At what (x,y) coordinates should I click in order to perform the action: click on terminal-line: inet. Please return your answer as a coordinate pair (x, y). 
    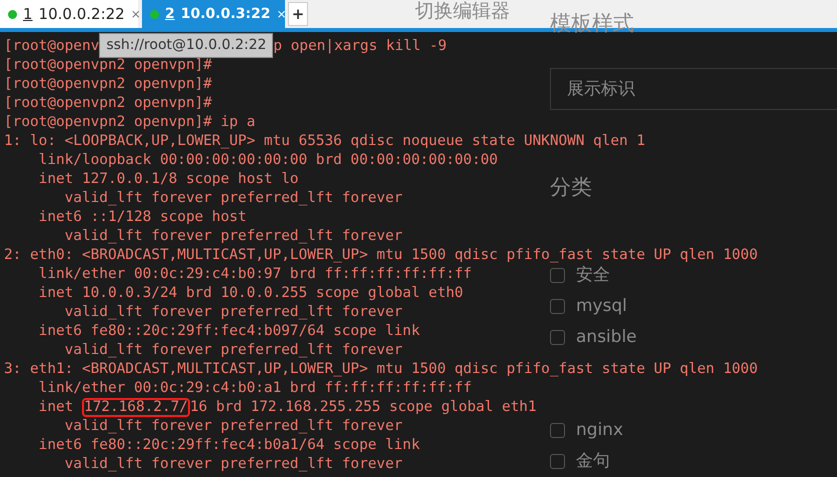
    Looking at the image, I should click on (56, 407).